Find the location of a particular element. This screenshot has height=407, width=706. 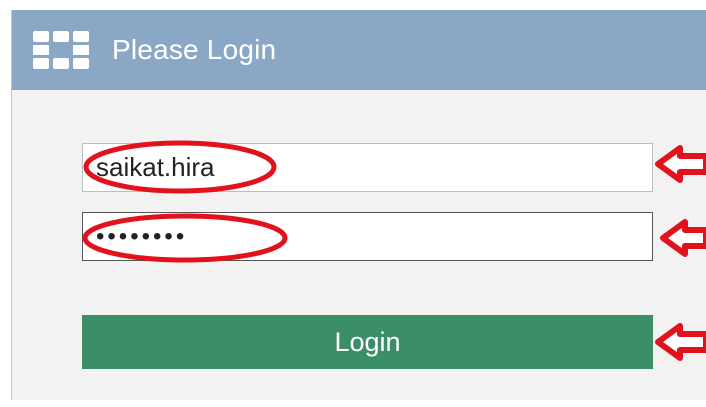

password-input is located at coordinates (367, 236).